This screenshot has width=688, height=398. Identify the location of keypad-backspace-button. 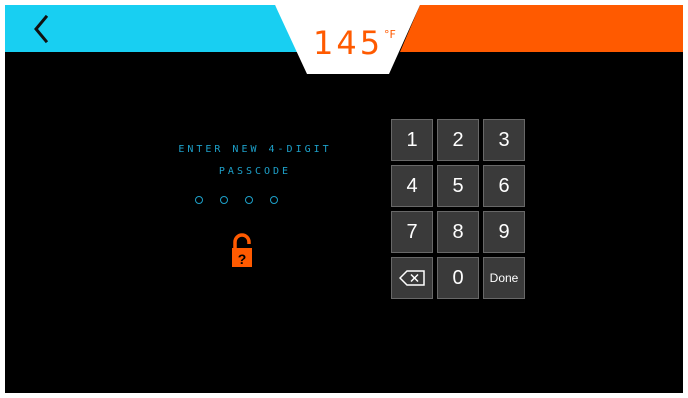
(412, 278).